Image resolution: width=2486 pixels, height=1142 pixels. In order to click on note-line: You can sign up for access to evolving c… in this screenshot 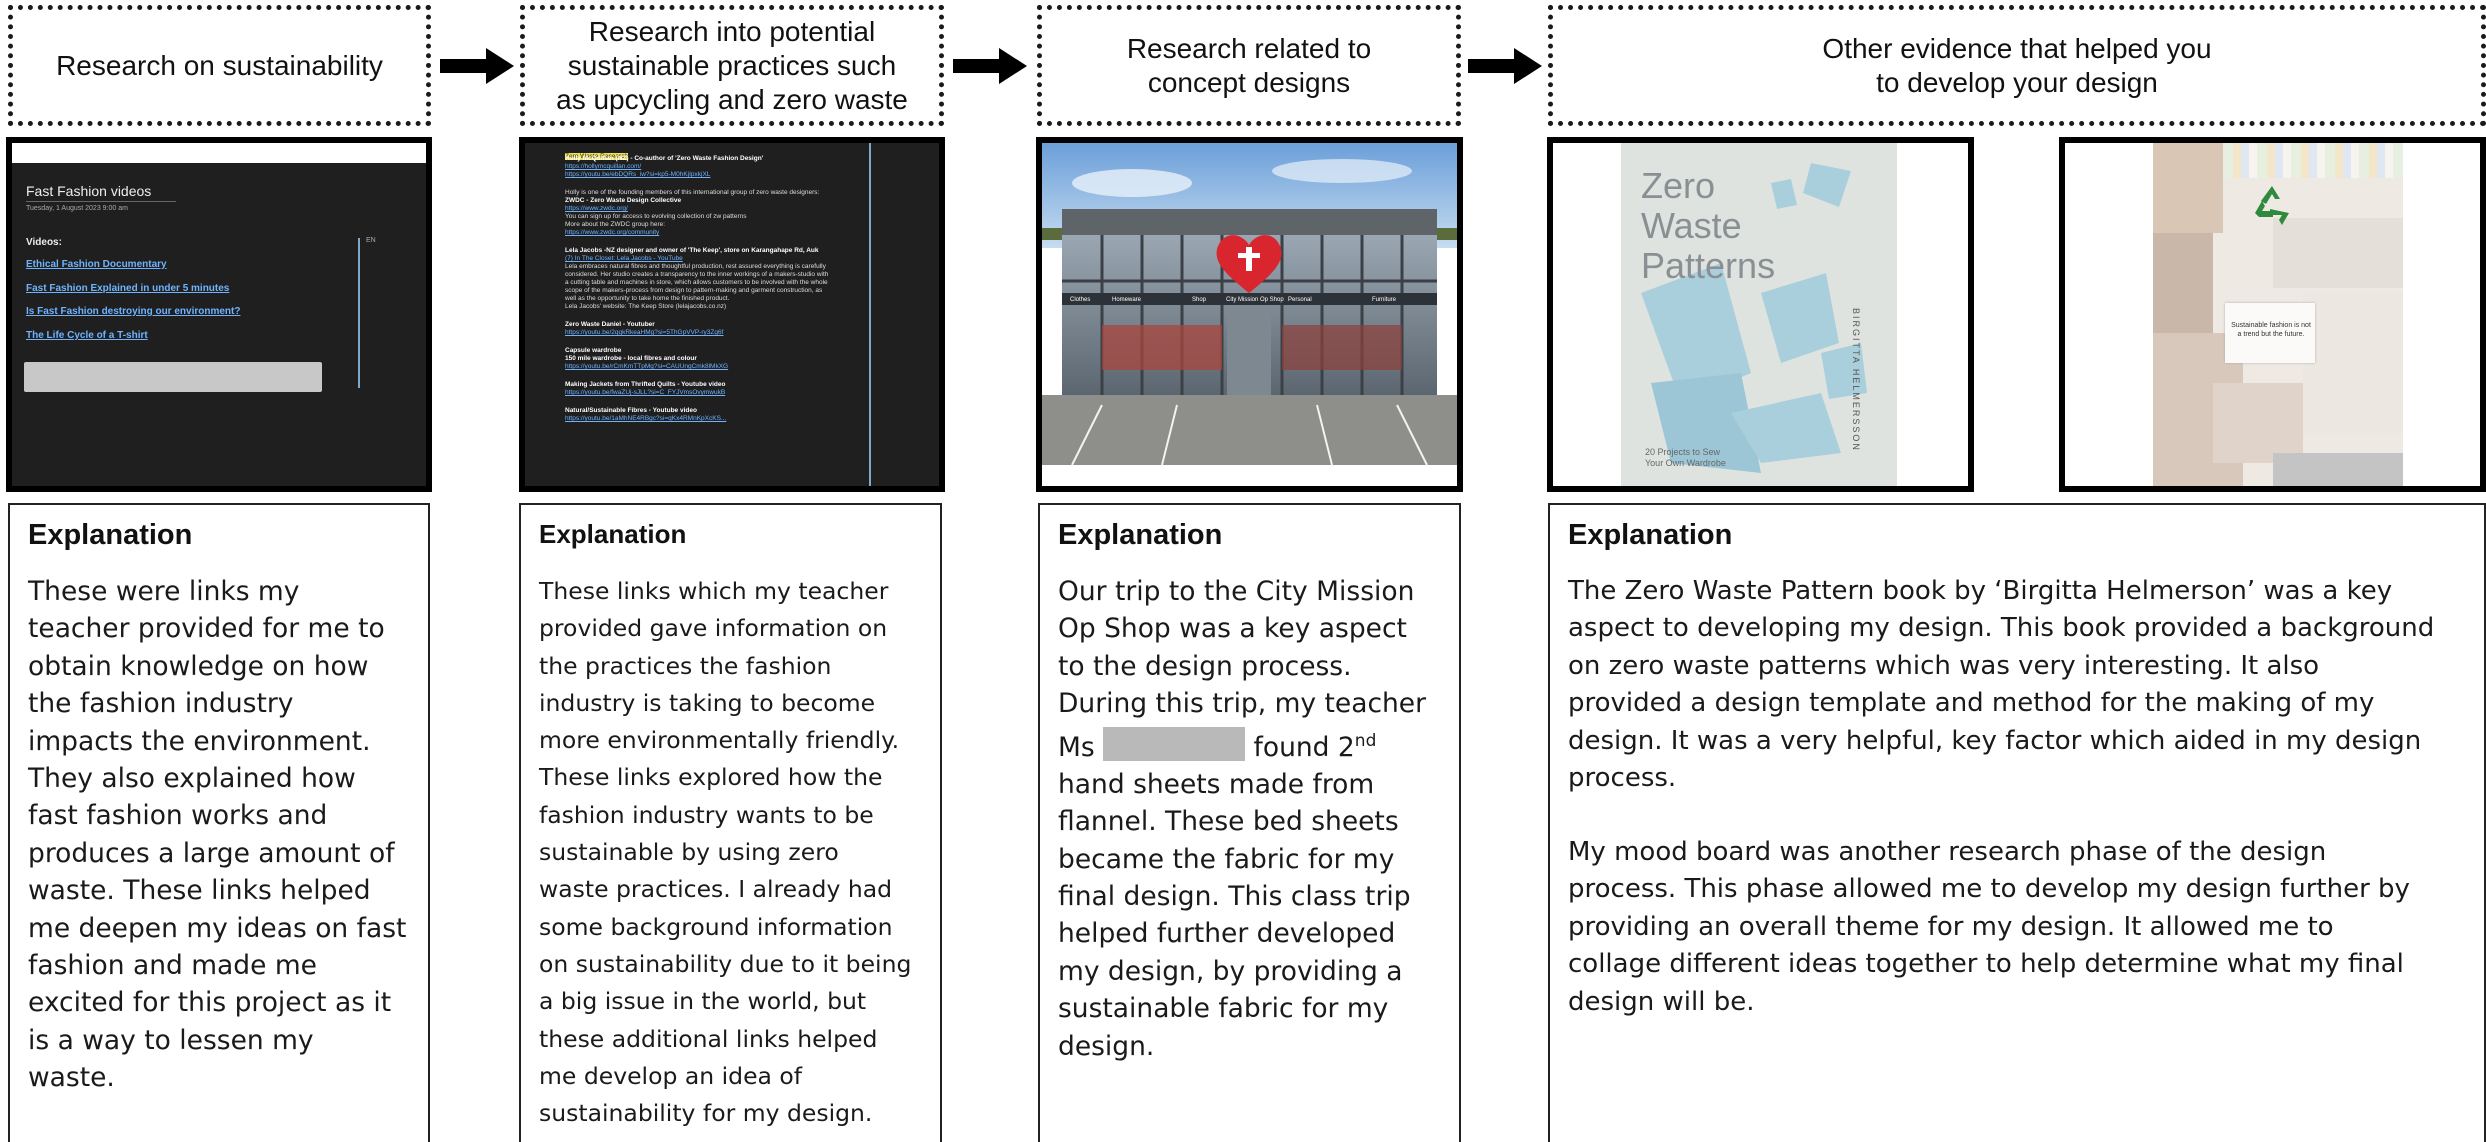, I will do `click(656, 220)`.